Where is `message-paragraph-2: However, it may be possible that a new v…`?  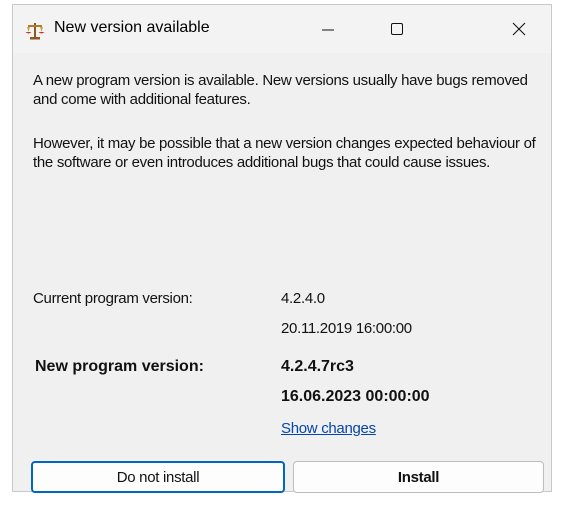
message-paragraph-2: However, it may be possible that a new v… is located at coordinates (284, 153).